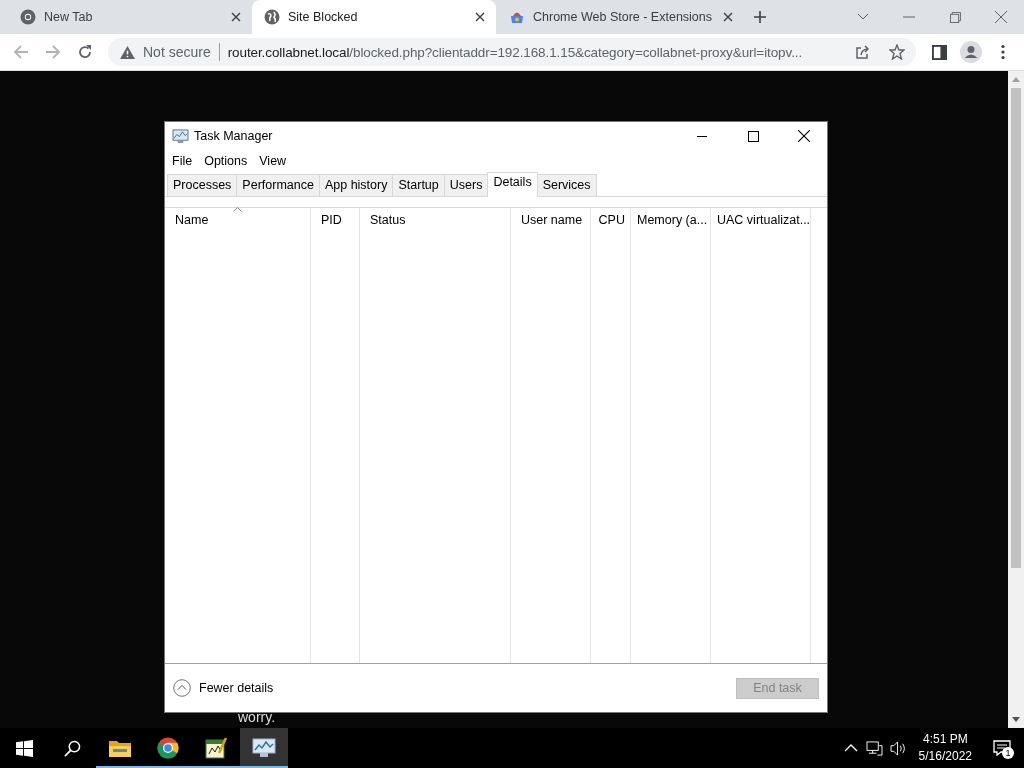 The image size is (1024, 768). What do you see at coordinates (331, 220) in the screenshot?
I see `column-header: PID` at bounding box center [331, 220].